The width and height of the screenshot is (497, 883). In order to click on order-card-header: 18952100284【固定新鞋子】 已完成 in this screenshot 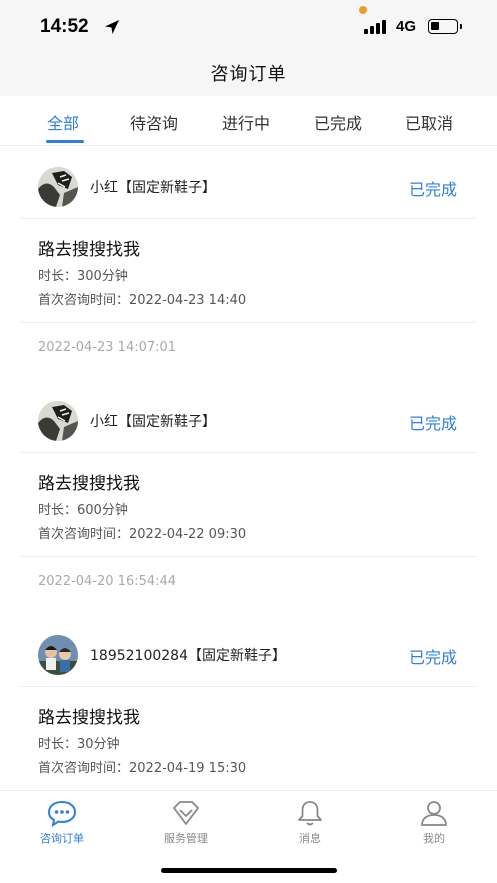, I will do `click(248, 651)`.